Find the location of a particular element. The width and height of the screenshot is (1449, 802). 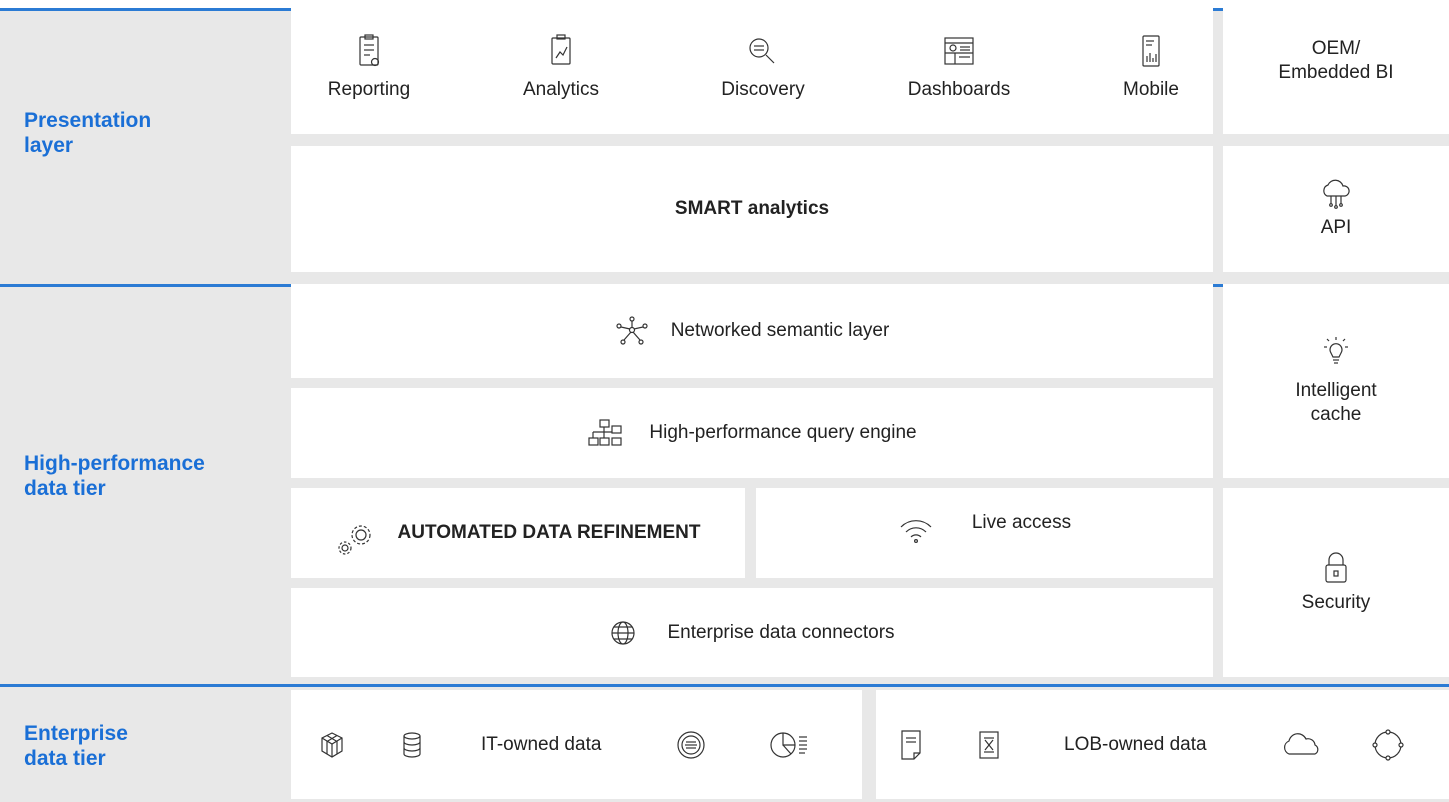

data-refinement-box: AUTOMATED DATA REFINEMENT is located at coordinates (518, 533).